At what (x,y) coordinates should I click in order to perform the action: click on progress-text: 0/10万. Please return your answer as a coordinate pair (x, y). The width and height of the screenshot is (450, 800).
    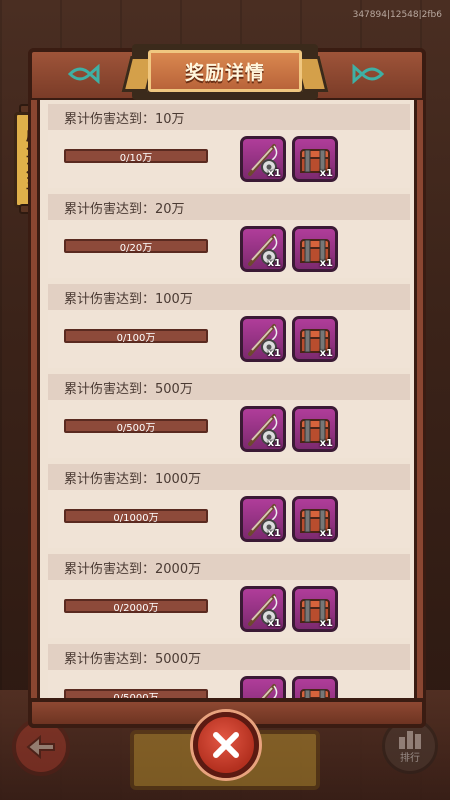
    Looking at the image, I should click on (136, 158).